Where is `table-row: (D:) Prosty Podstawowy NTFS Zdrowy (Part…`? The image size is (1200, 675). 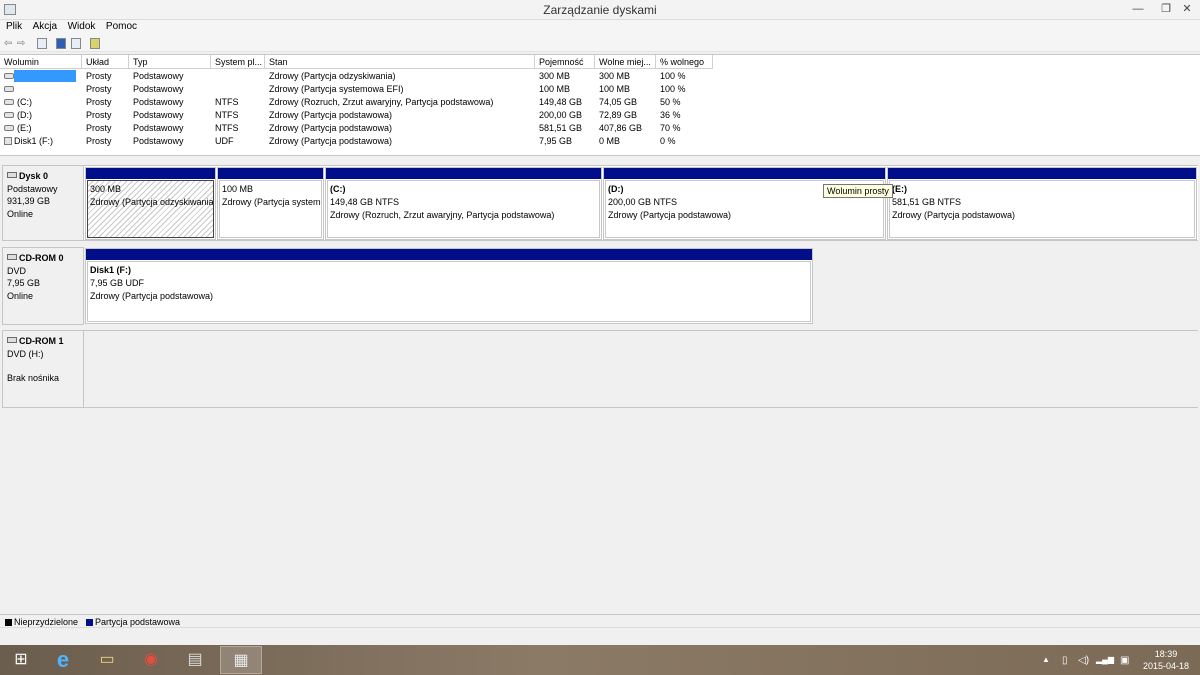 table-row: (D:) Prosty Podstawowy NTFS Zdrowy (Part… is located at coordinates (600, 115).